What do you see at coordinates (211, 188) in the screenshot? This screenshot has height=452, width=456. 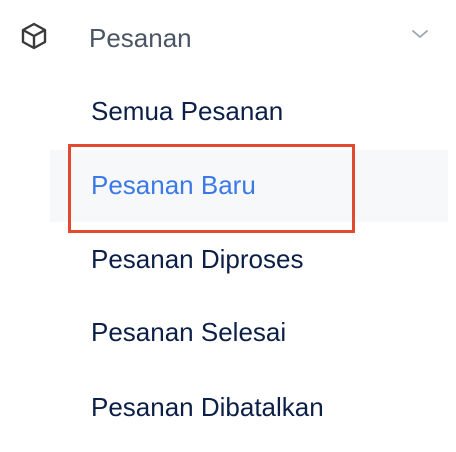 I see `highlight-annotation-box` at bounding box center [211, 188].